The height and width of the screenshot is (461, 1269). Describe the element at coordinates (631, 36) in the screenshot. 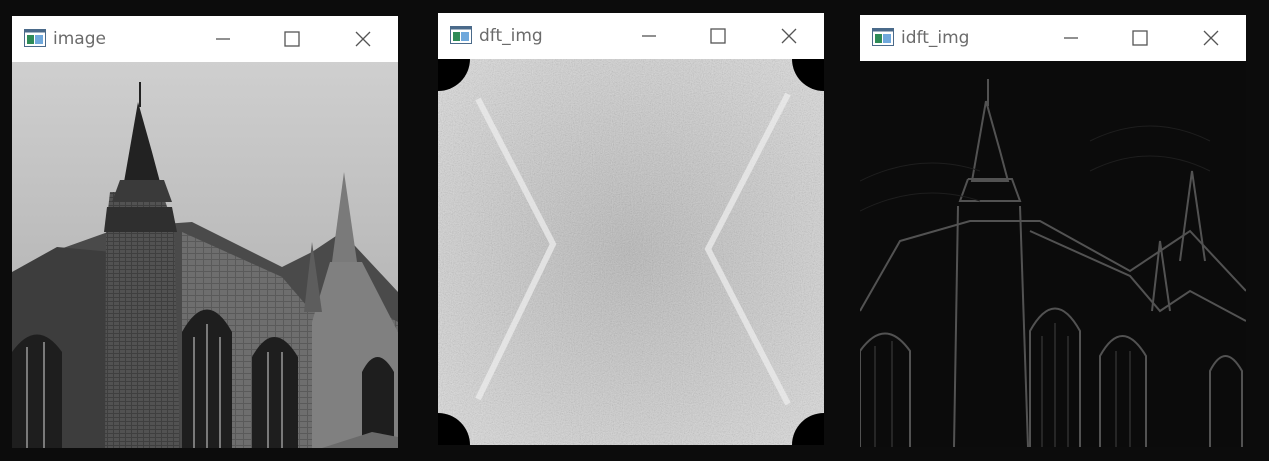

I see `window-titlebar: dft_img` at that location.